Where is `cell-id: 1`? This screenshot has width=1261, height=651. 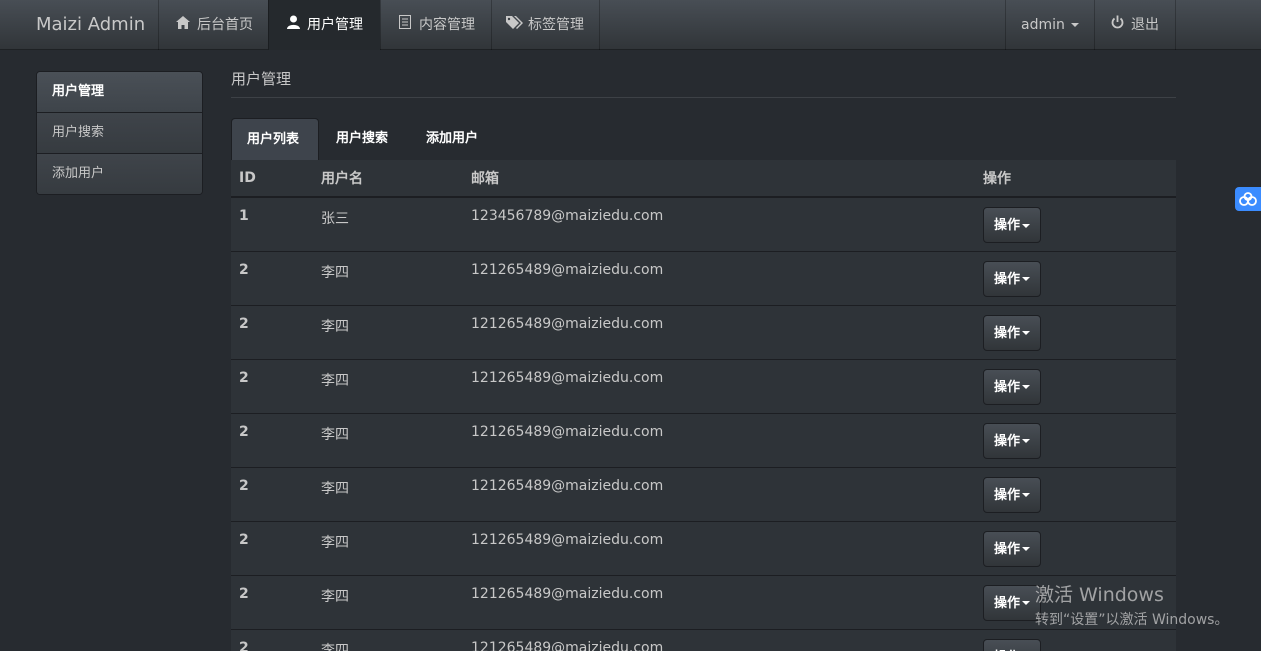 cell-id: 1 is located at coordinates (272, 223).